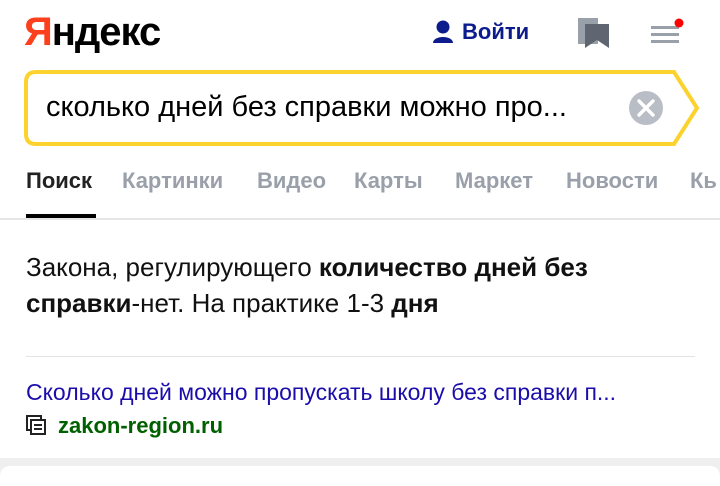  I want to click on tab-maps: Карты, so click(388, 181).